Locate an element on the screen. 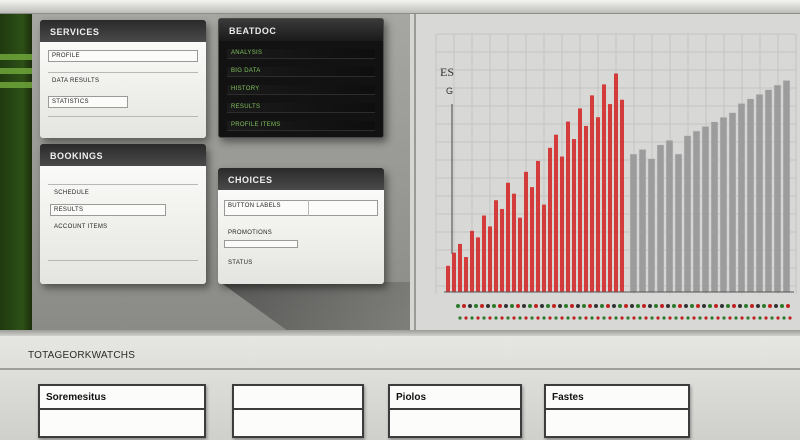 Image resolution: width=800 pixels, height=440 pixels. chart-subtitle: G is located at coordinates (449, 91).